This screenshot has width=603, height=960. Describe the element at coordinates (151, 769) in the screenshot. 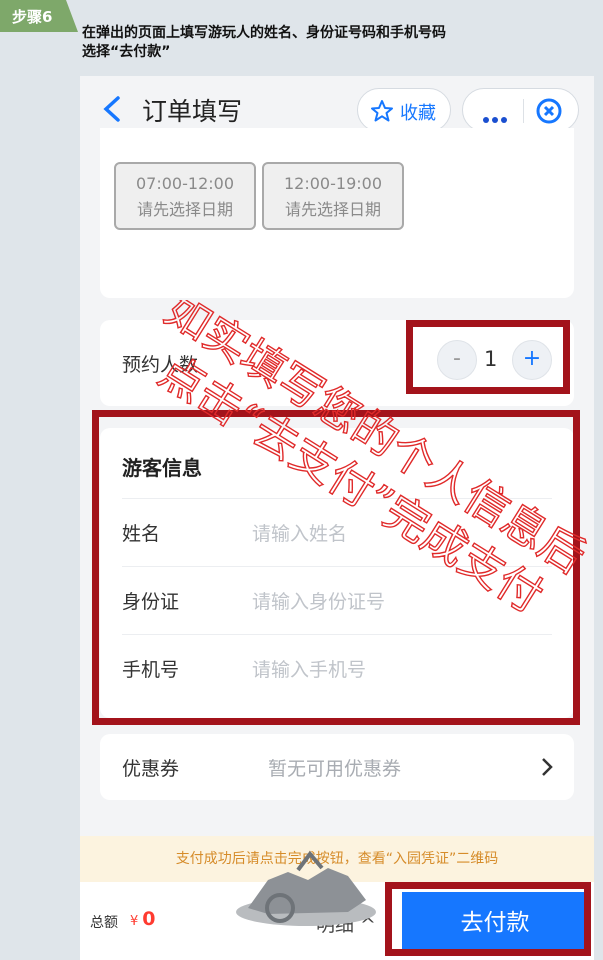

I see `coupon-label: 优惠券` at that location.